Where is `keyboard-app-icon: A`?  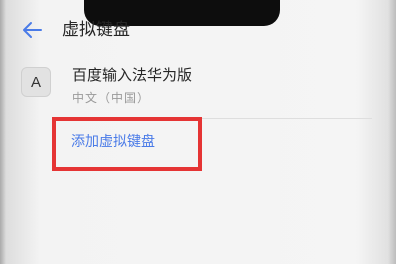 keyboard-app-icon: A is located at coordinates (36, 82).